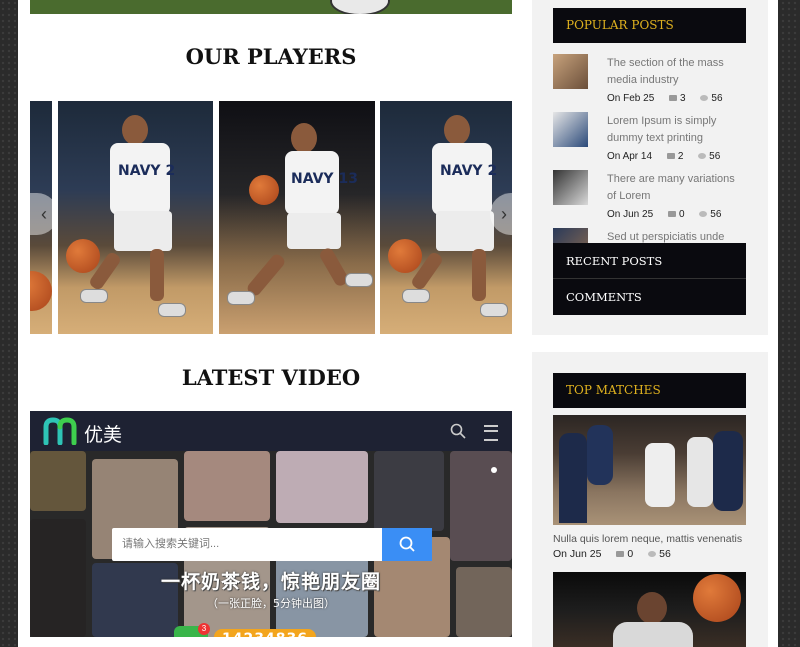 This screenshot has width=800, height=647. I want to click on top-matches-title: TOP MATCHES, so click(649, 390).